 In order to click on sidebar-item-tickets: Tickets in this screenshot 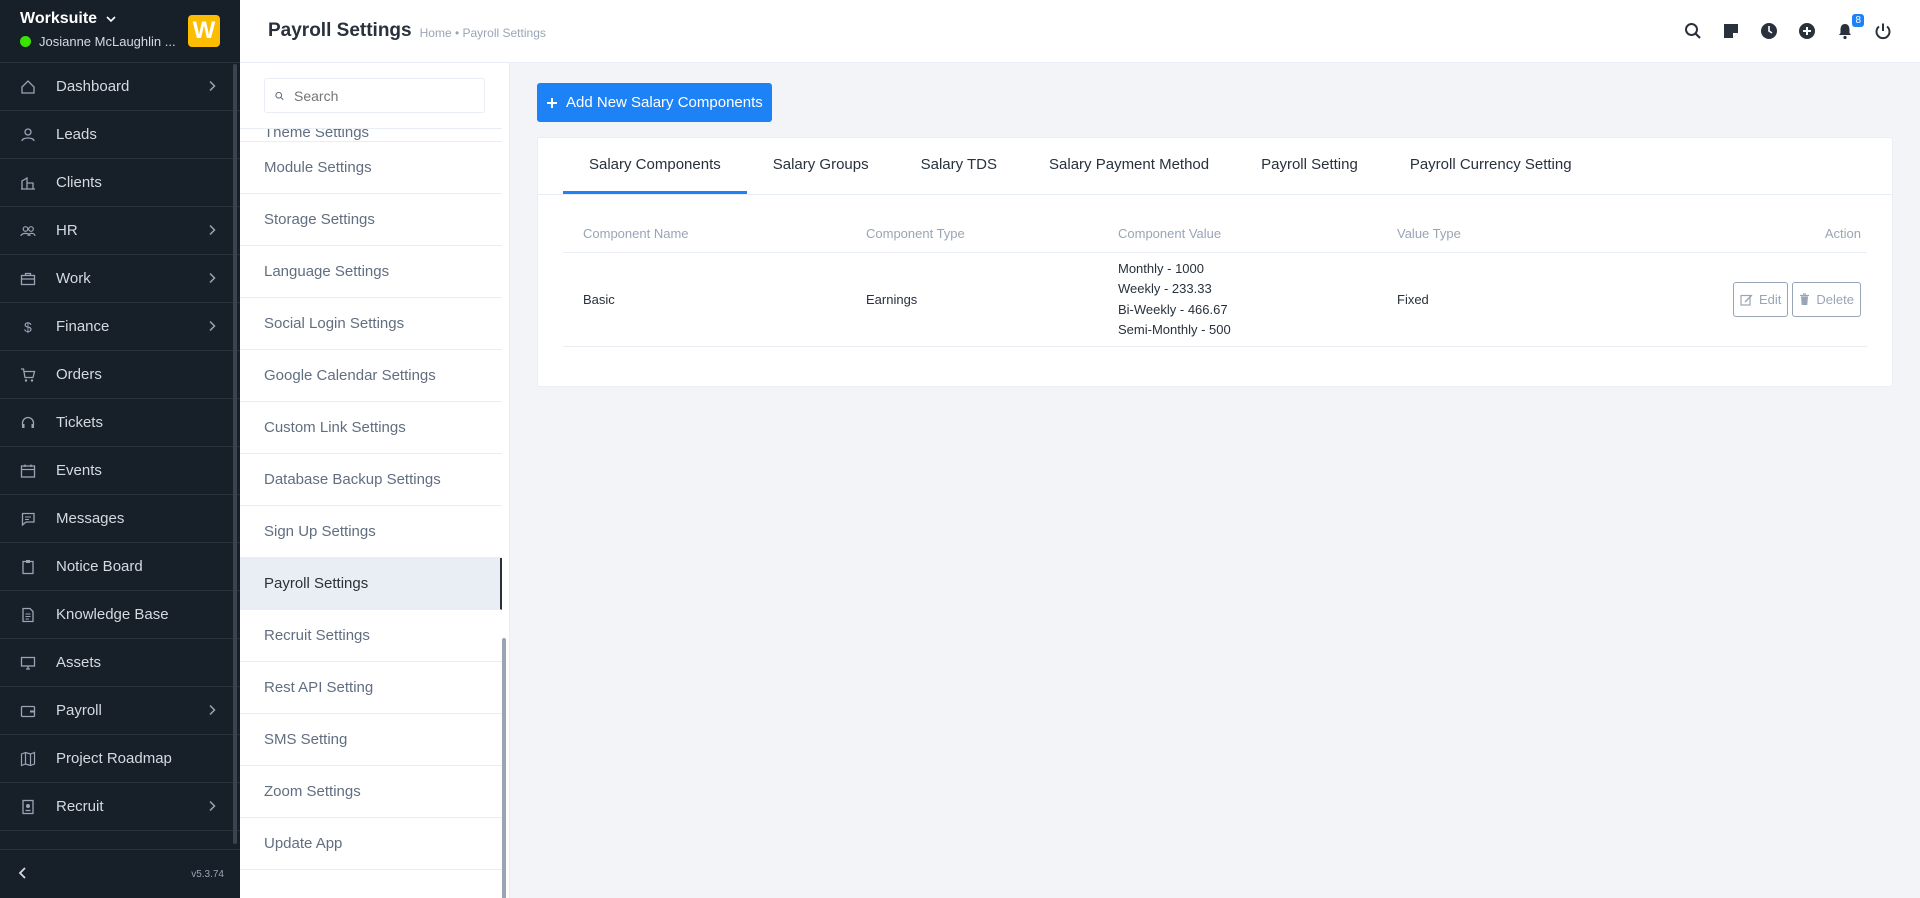, I will do `click(120, 423)`.